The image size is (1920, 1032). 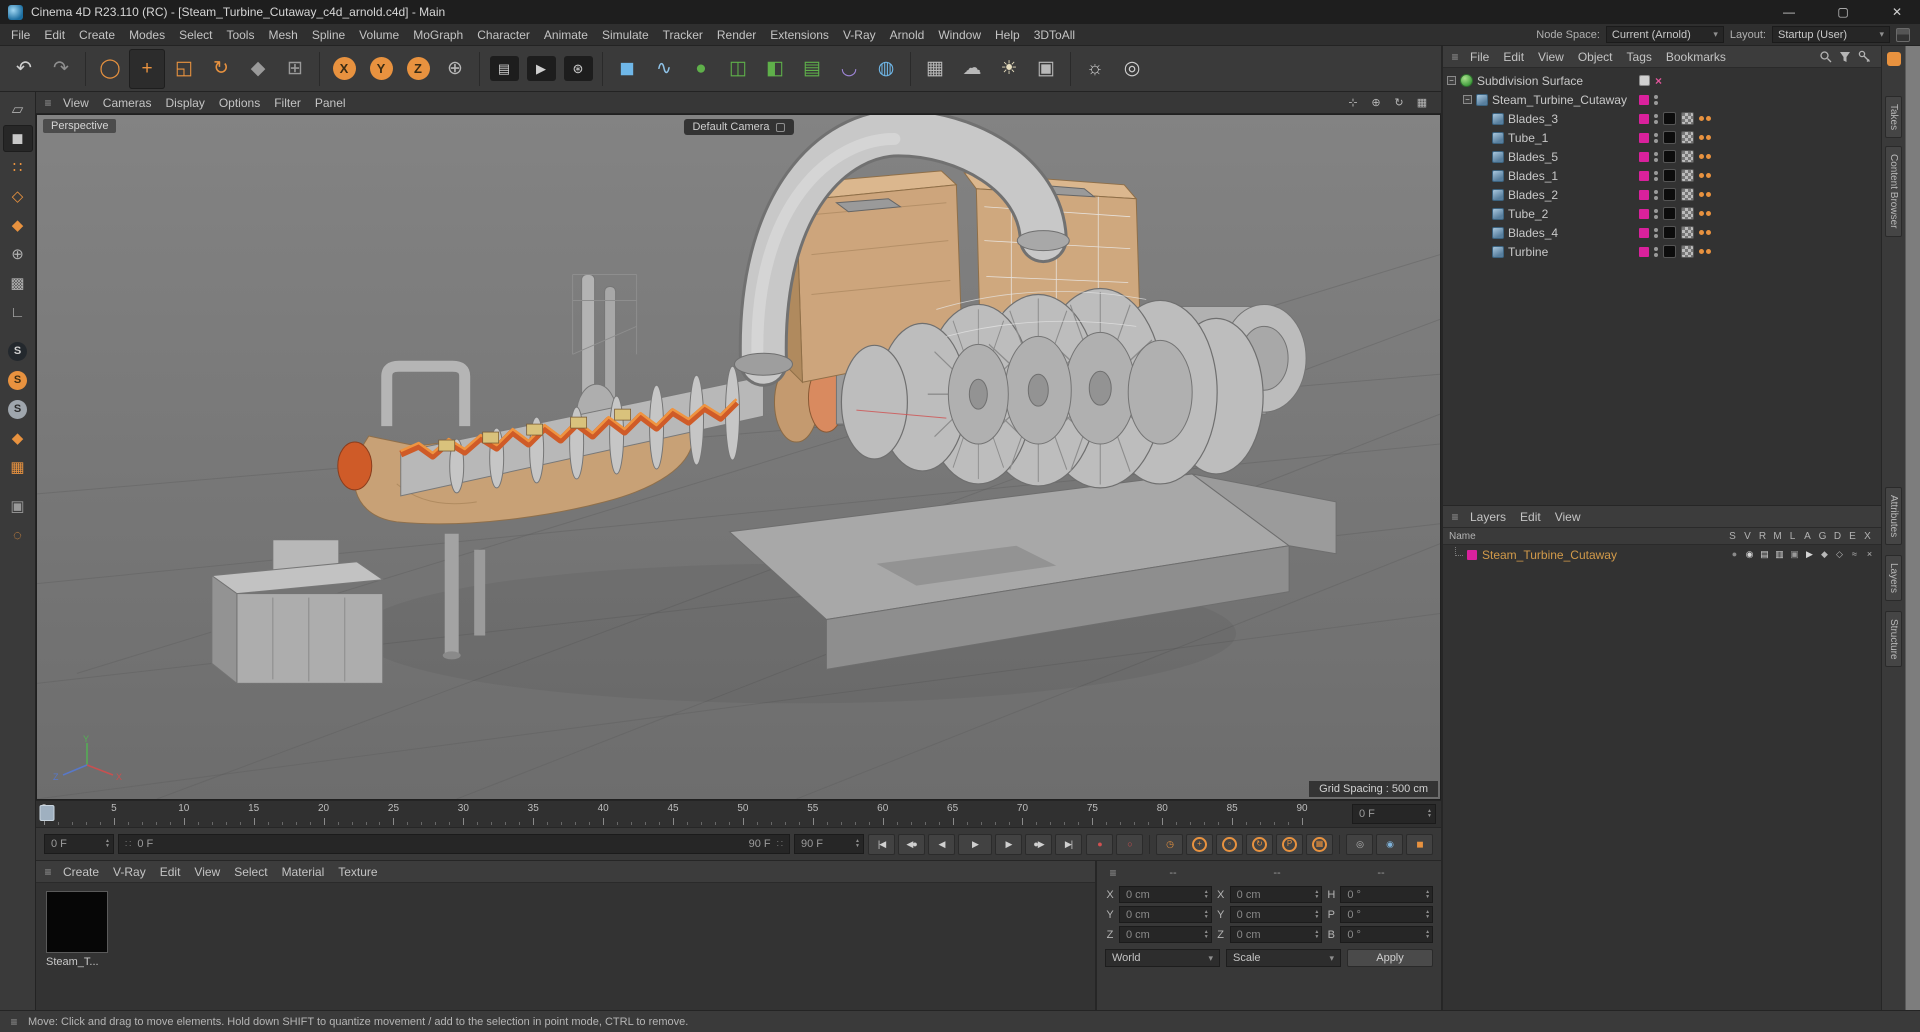 What do you see at coordinates (18, 380) in the screenshot?
I see `snap-on-button: S` at bounding box center [18, 380].